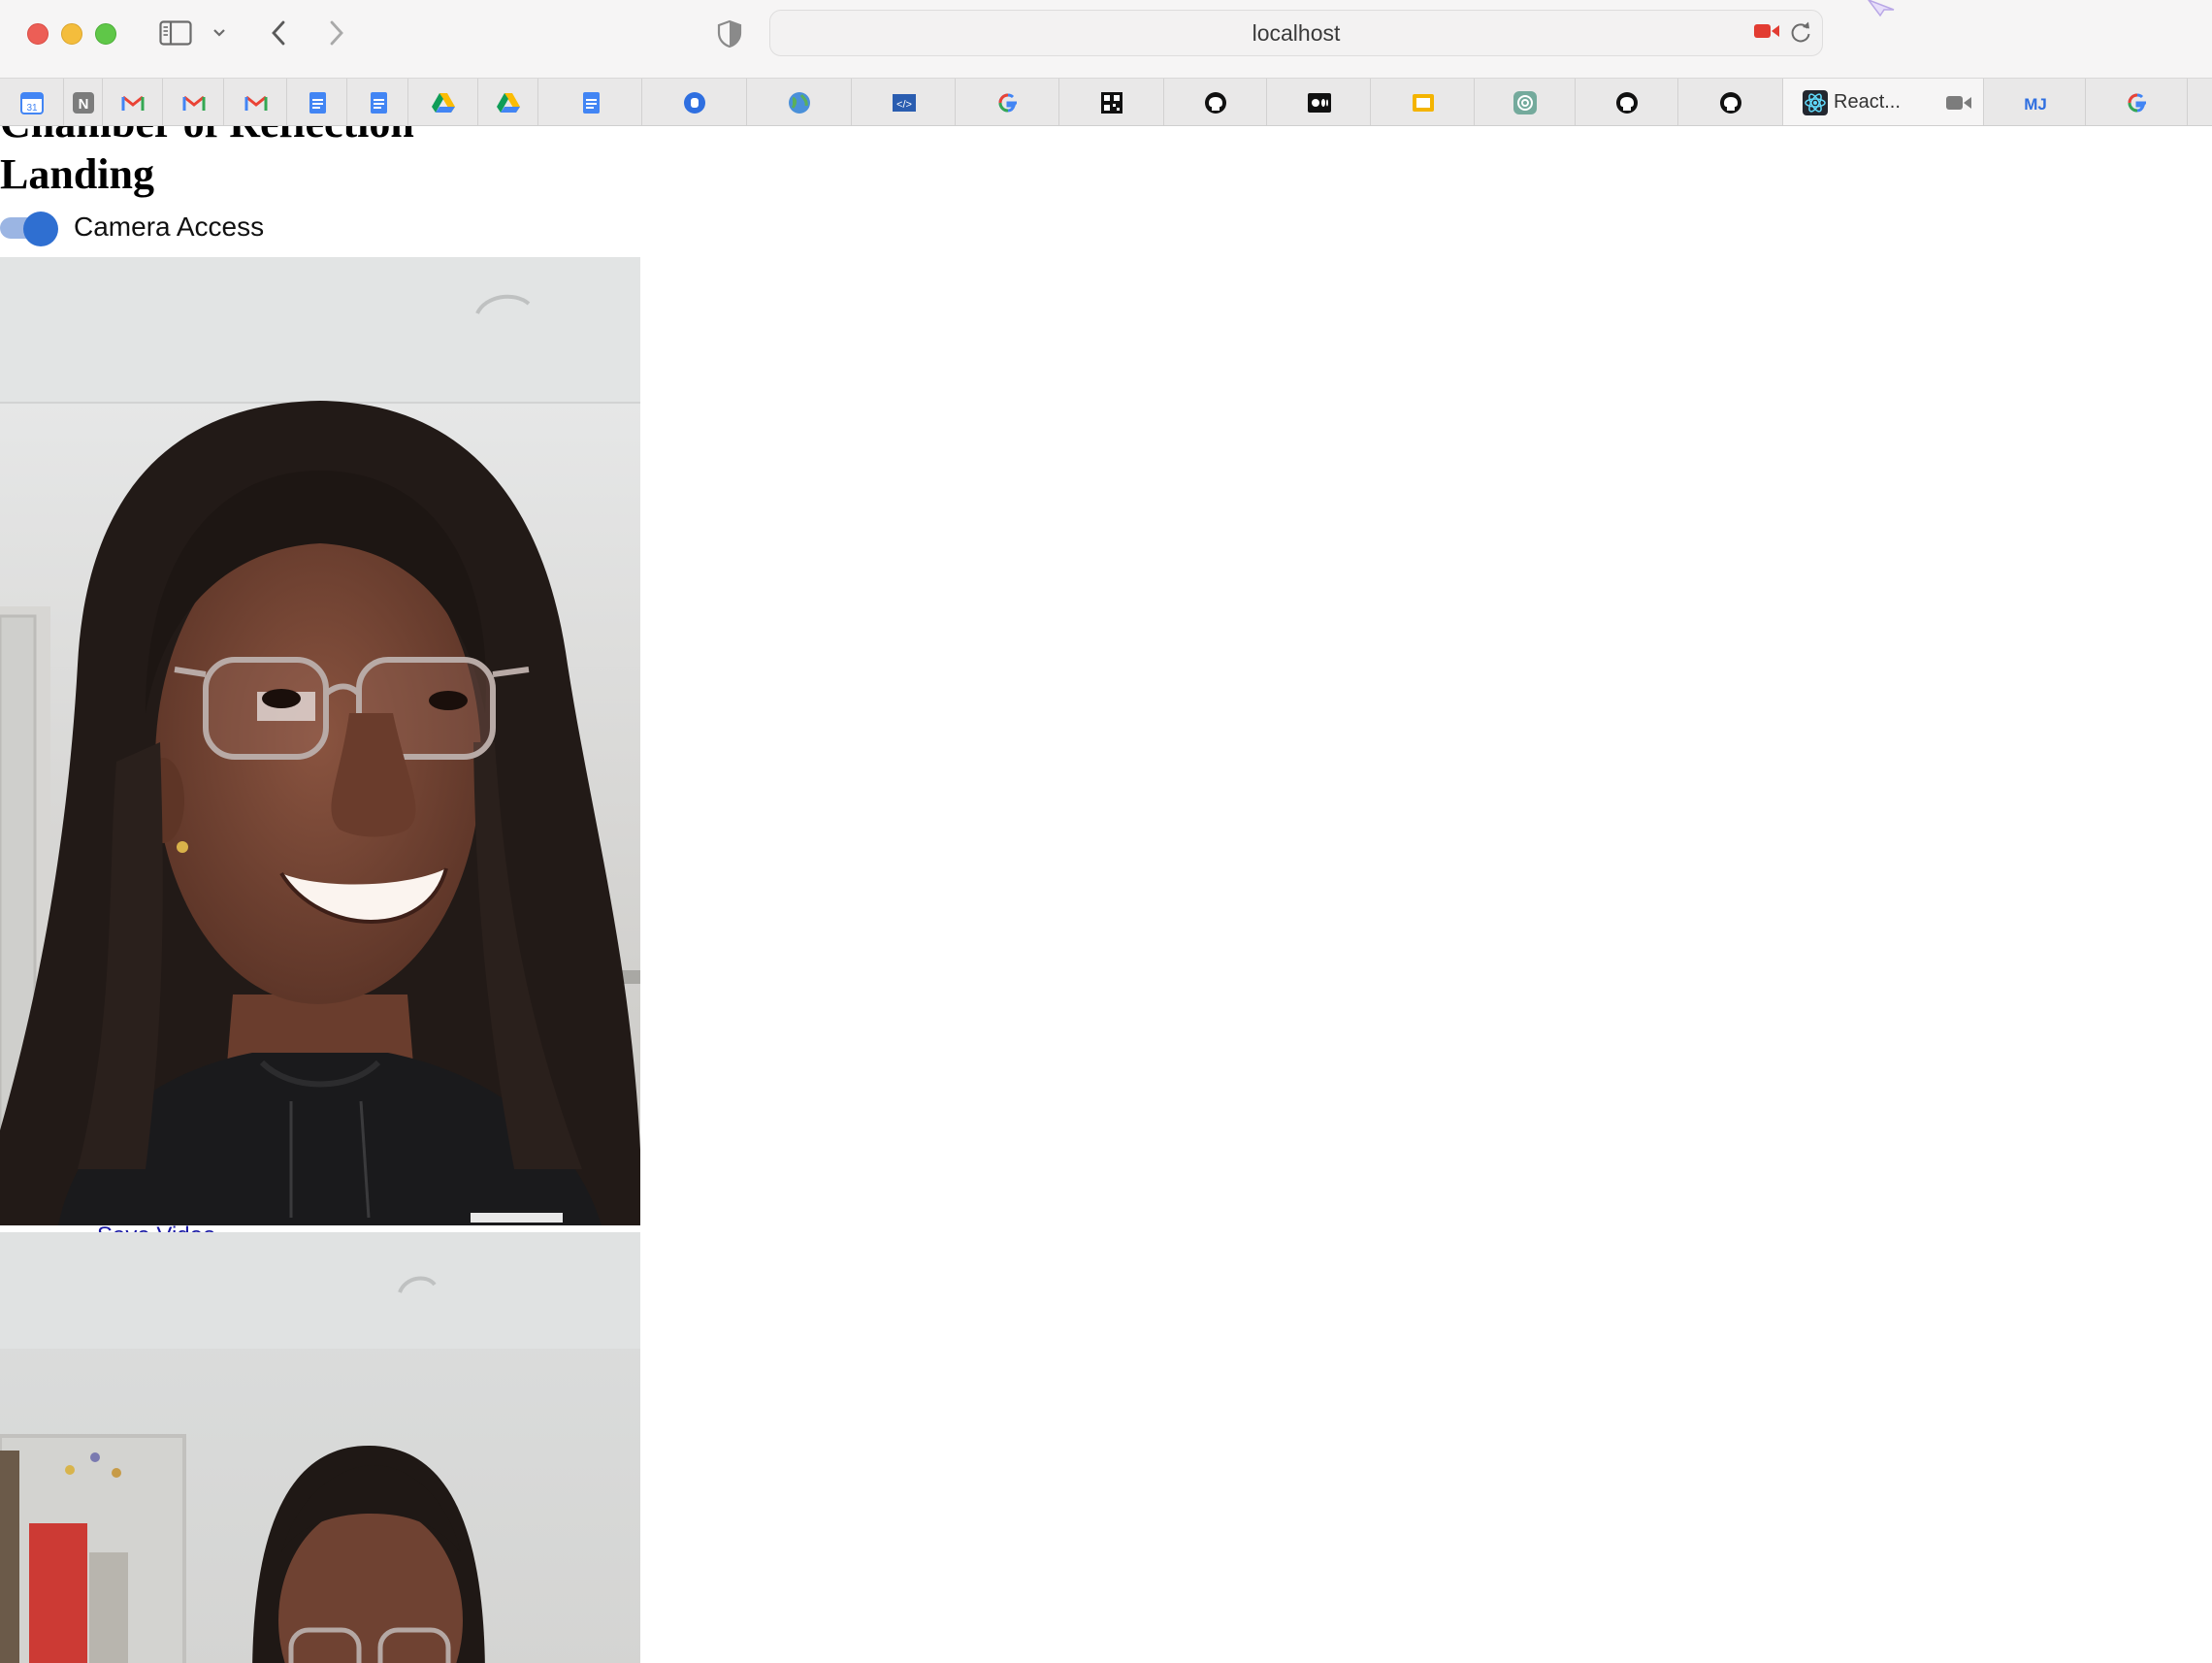 The height and width of the screenshot is (1663, 2212). I want to click on address-text: localhost, so click(1296, 33).